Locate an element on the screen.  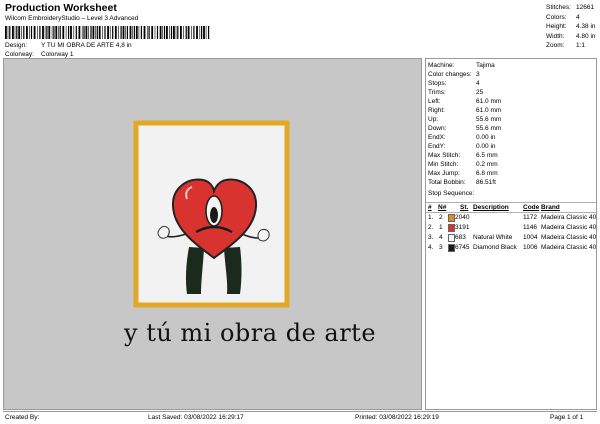
page-number: Page 1 of 1 is located at coordinates (567, 417).